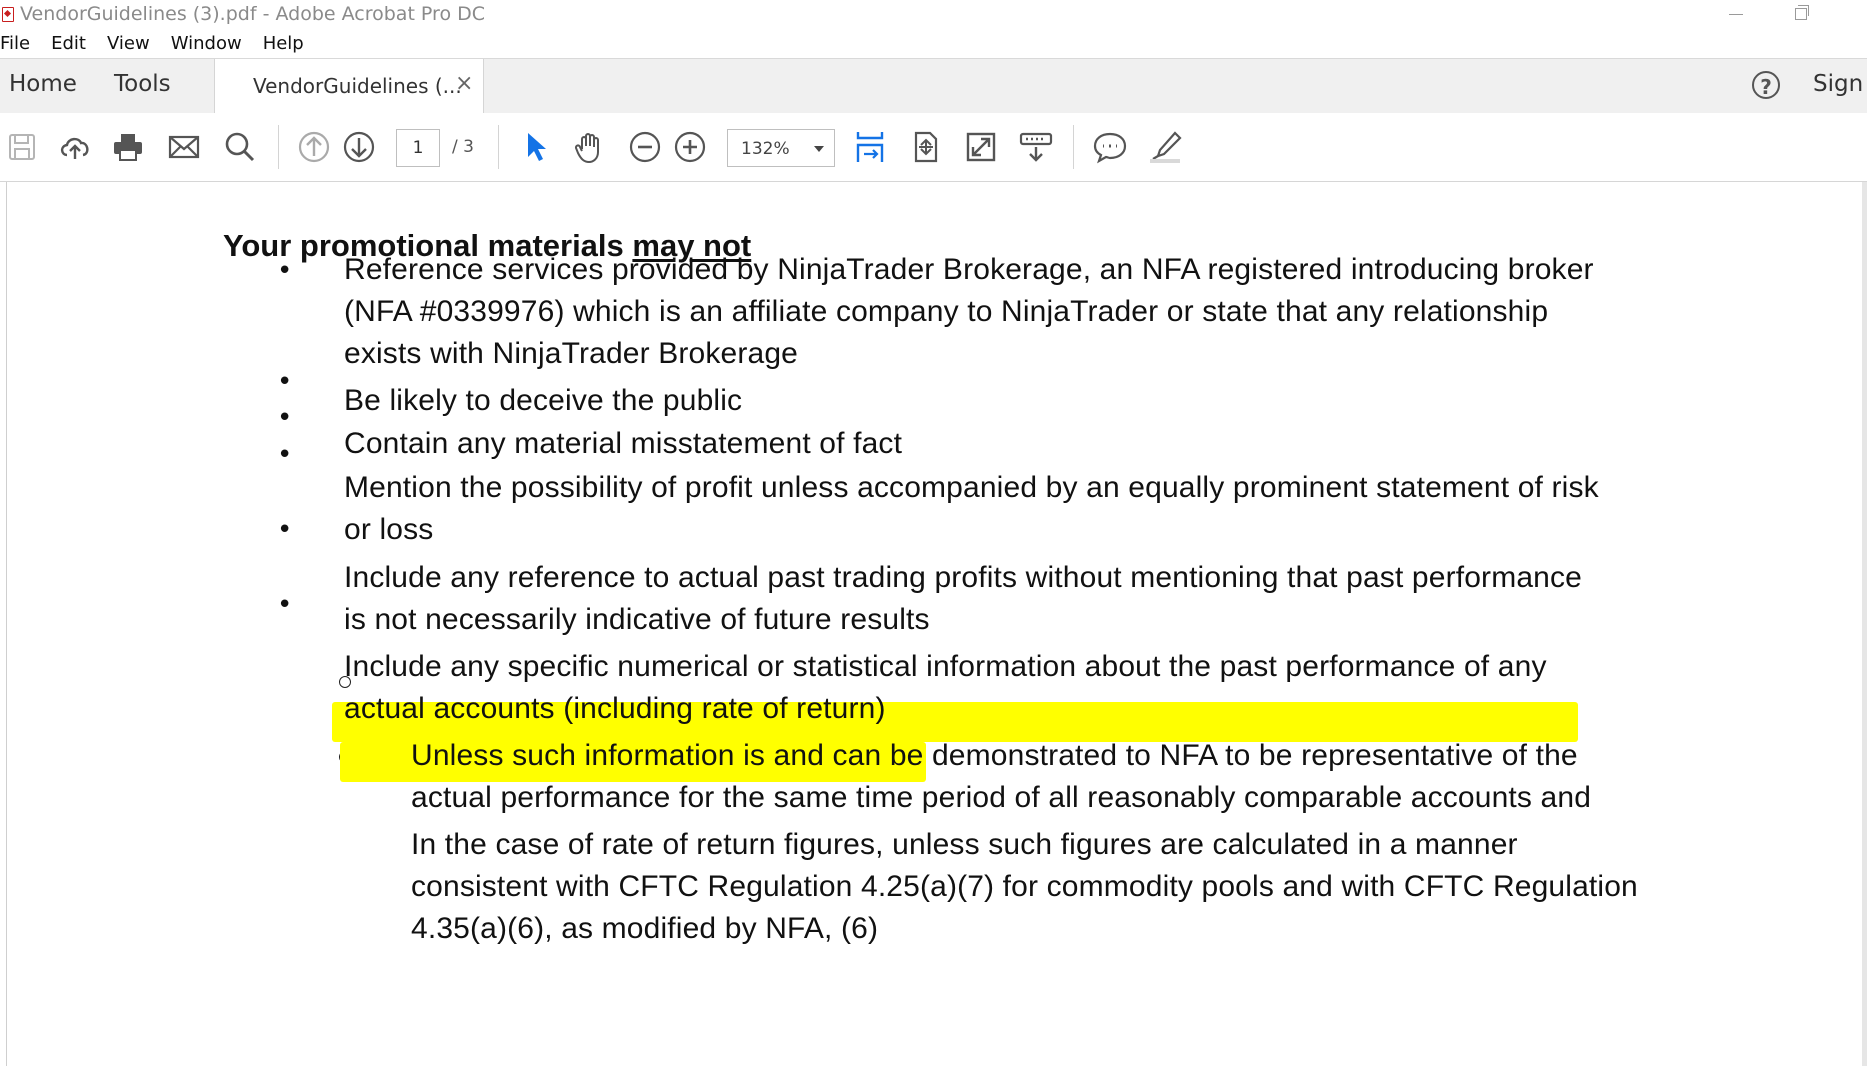 The image size is (1867, 1066). I want to click on sign-in-link: Sign, so click(1838, 84).